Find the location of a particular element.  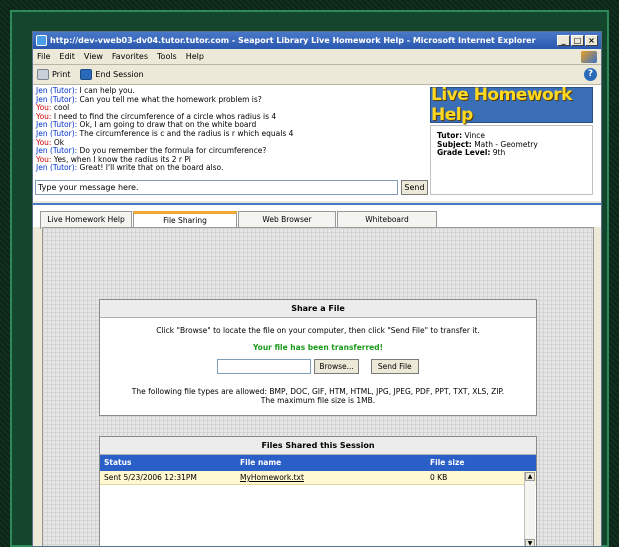

scroll-up-arrow-icon: ▲ is located at coordinates (530, 476).